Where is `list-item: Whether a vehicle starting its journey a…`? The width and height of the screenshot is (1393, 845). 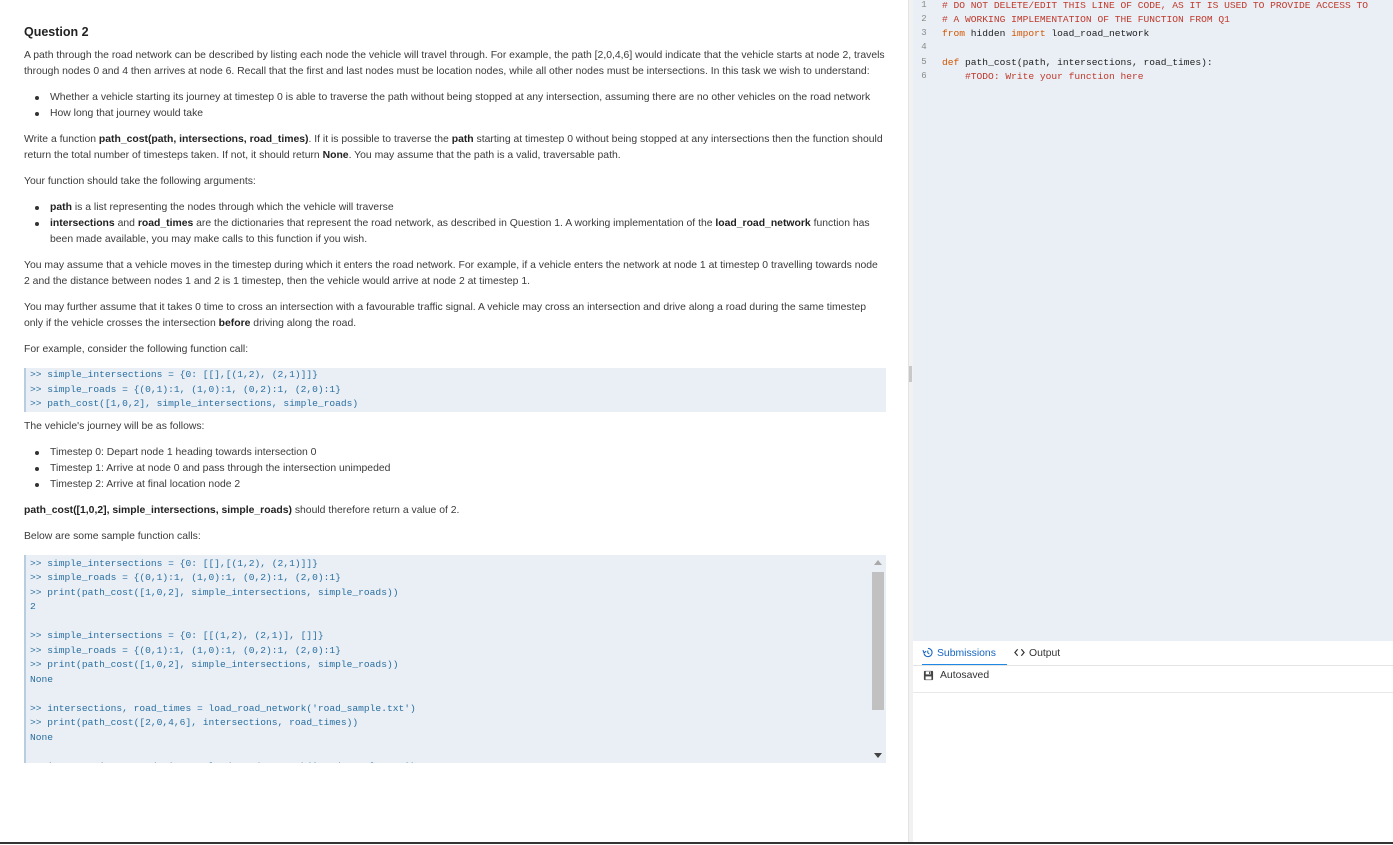
list-item: Whether a vehicle starting its journey a… is located at coordinates (460, 98).